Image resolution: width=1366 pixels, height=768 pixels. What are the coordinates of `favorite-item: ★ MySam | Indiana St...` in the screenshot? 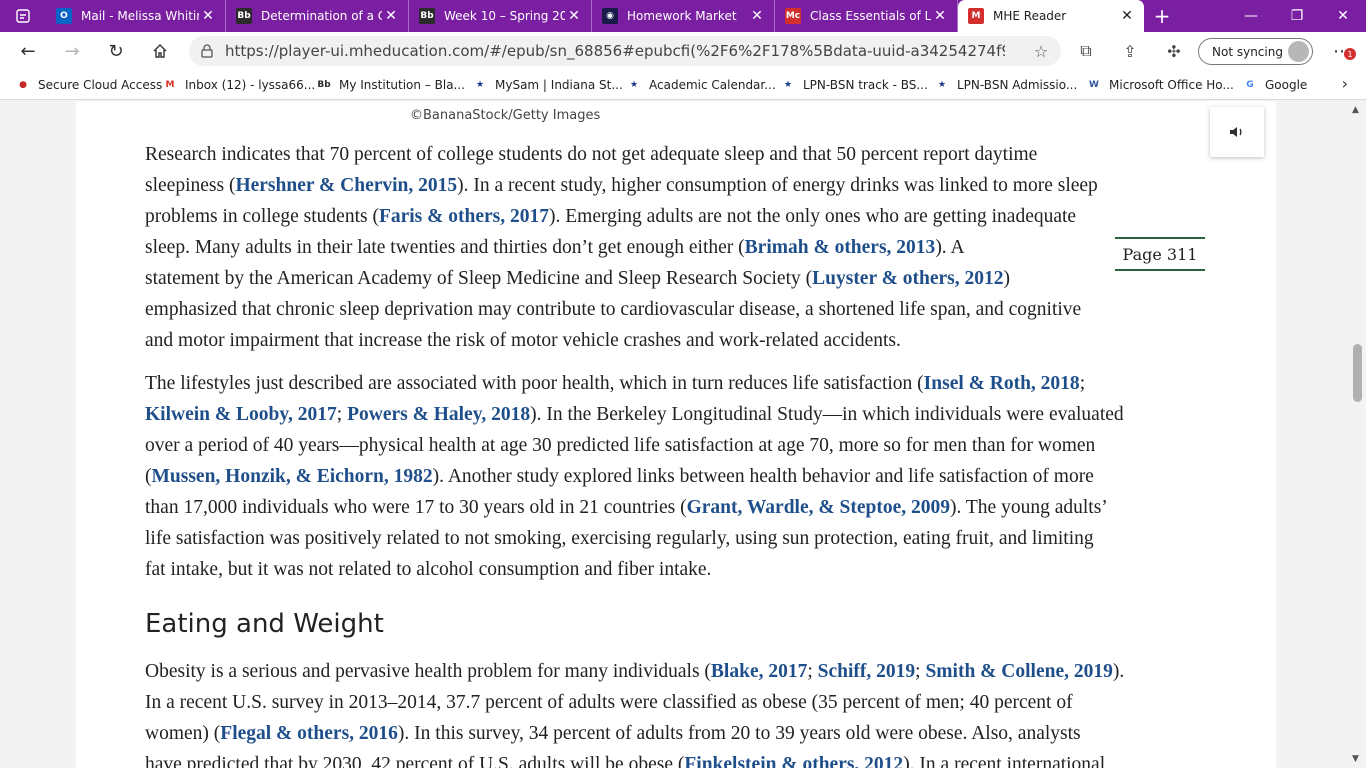 It's located at (547, 85).